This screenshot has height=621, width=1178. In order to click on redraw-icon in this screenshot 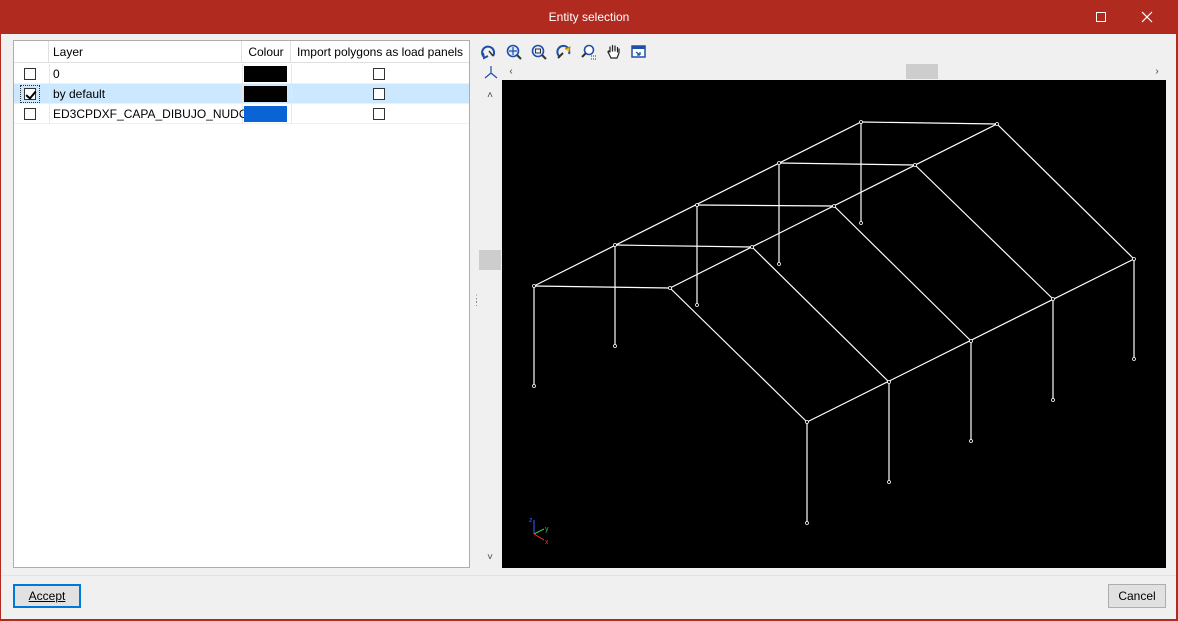, I will do `click(639, 52)`.